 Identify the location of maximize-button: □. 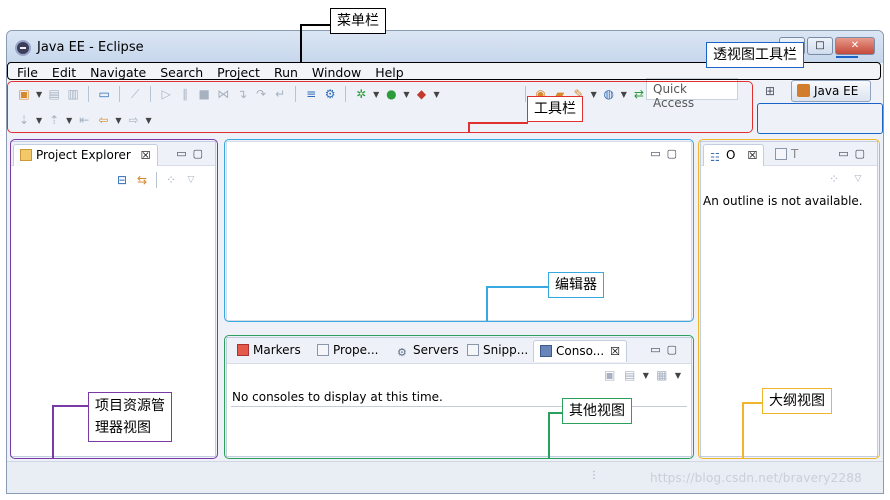
(820, 46).